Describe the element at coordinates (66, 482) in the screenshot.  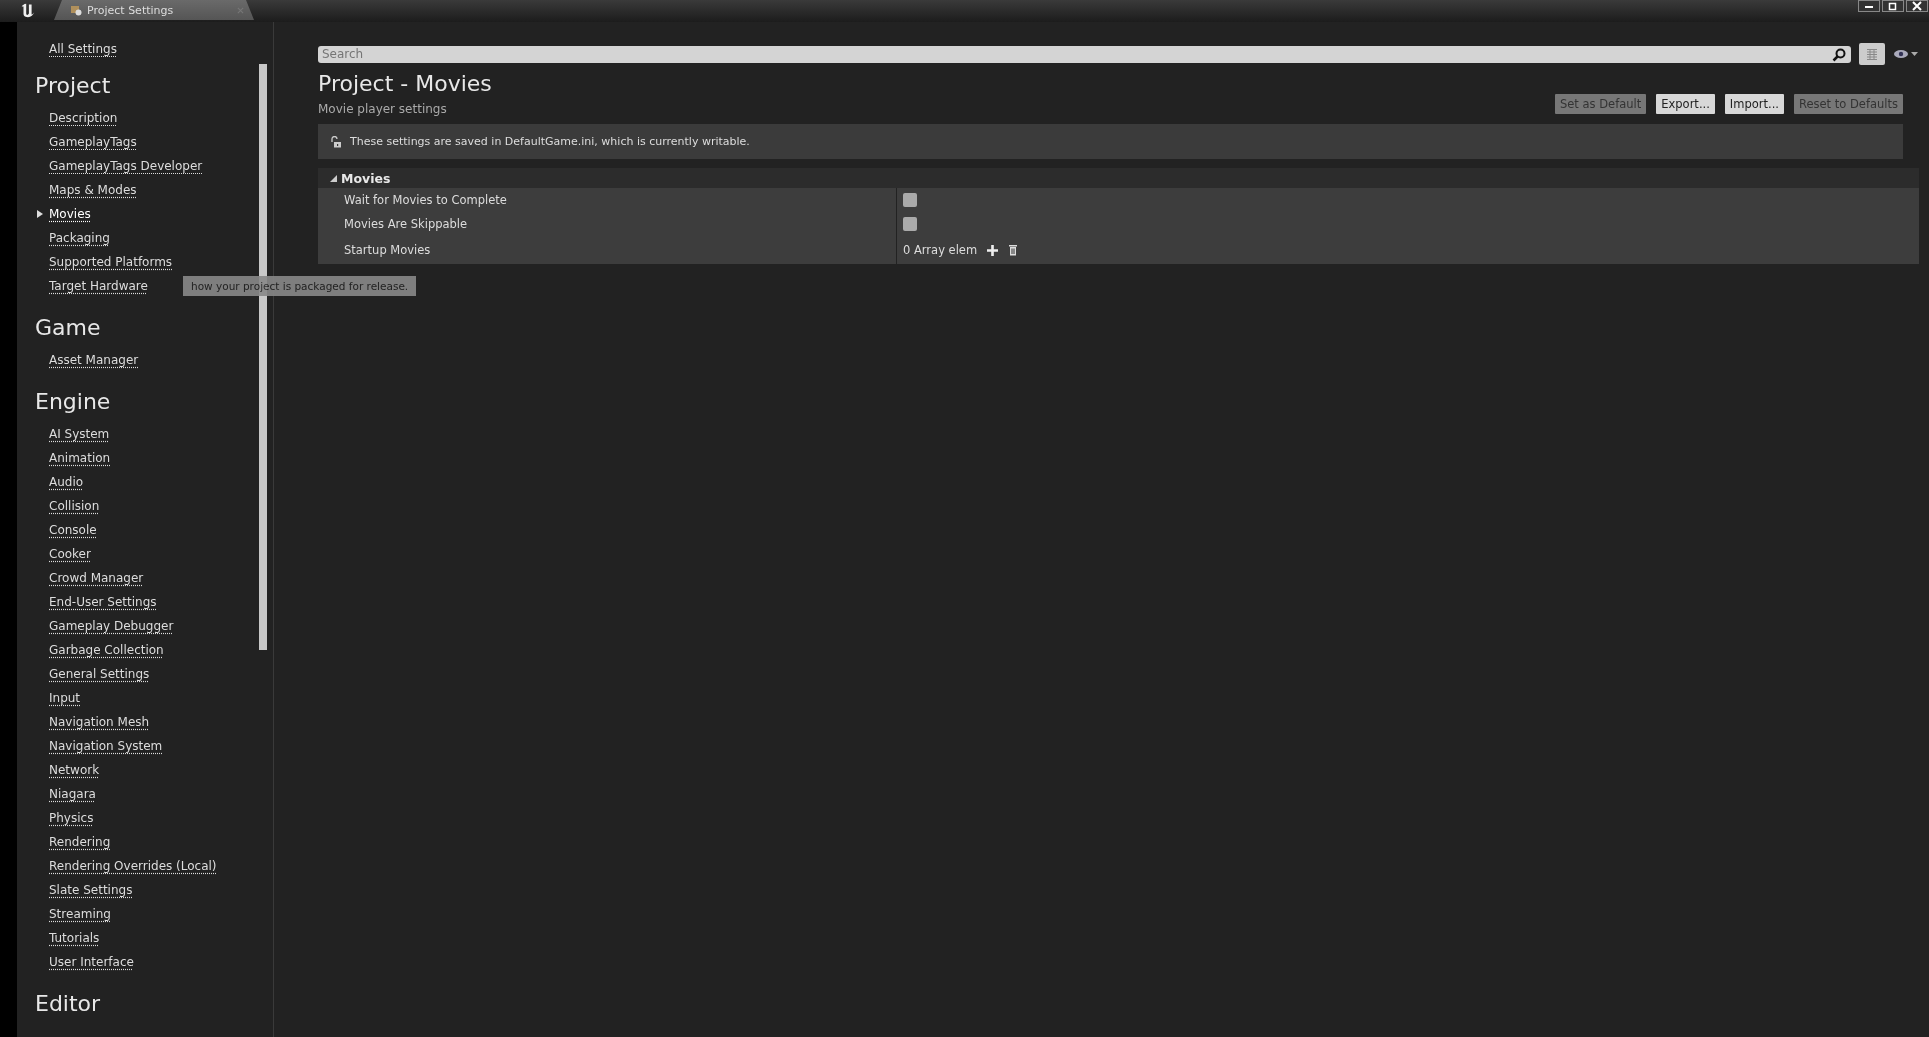
I see `sidebar-link: Audio` at that location.